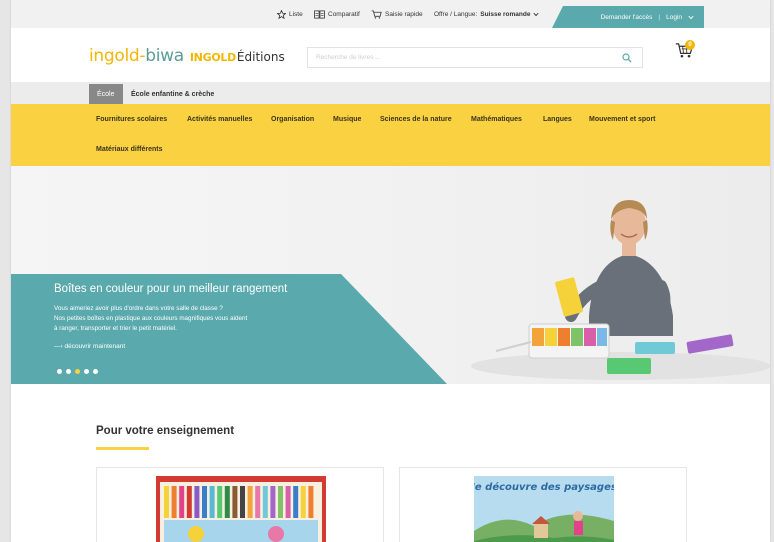 The image size is (774, 542). I want to click on nav-mouvement-sport: Mouvement et sport, so click(622, 119).